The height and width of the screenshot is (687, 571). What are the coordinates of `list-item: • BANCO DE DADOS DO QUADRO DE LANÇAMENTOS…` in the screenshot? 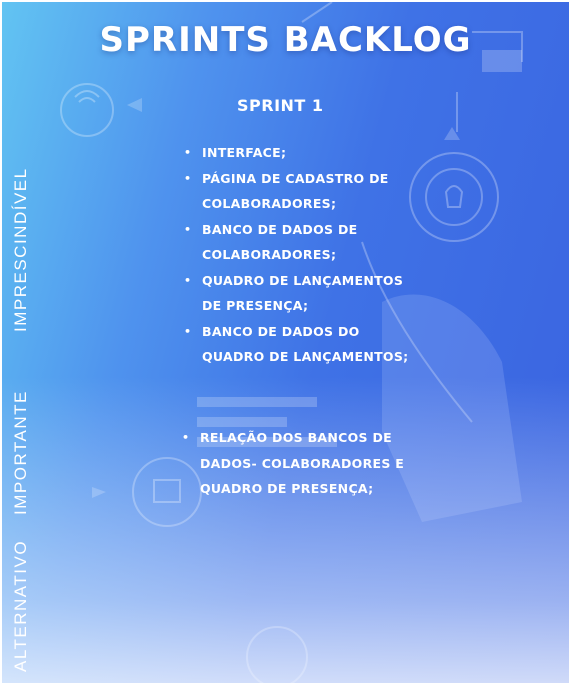 It's located at (304, 344).